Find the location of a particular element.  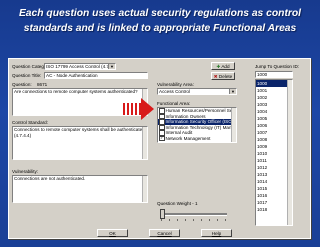

functional-area-item: ✓ Network Management is located at coordinates (197, 139).